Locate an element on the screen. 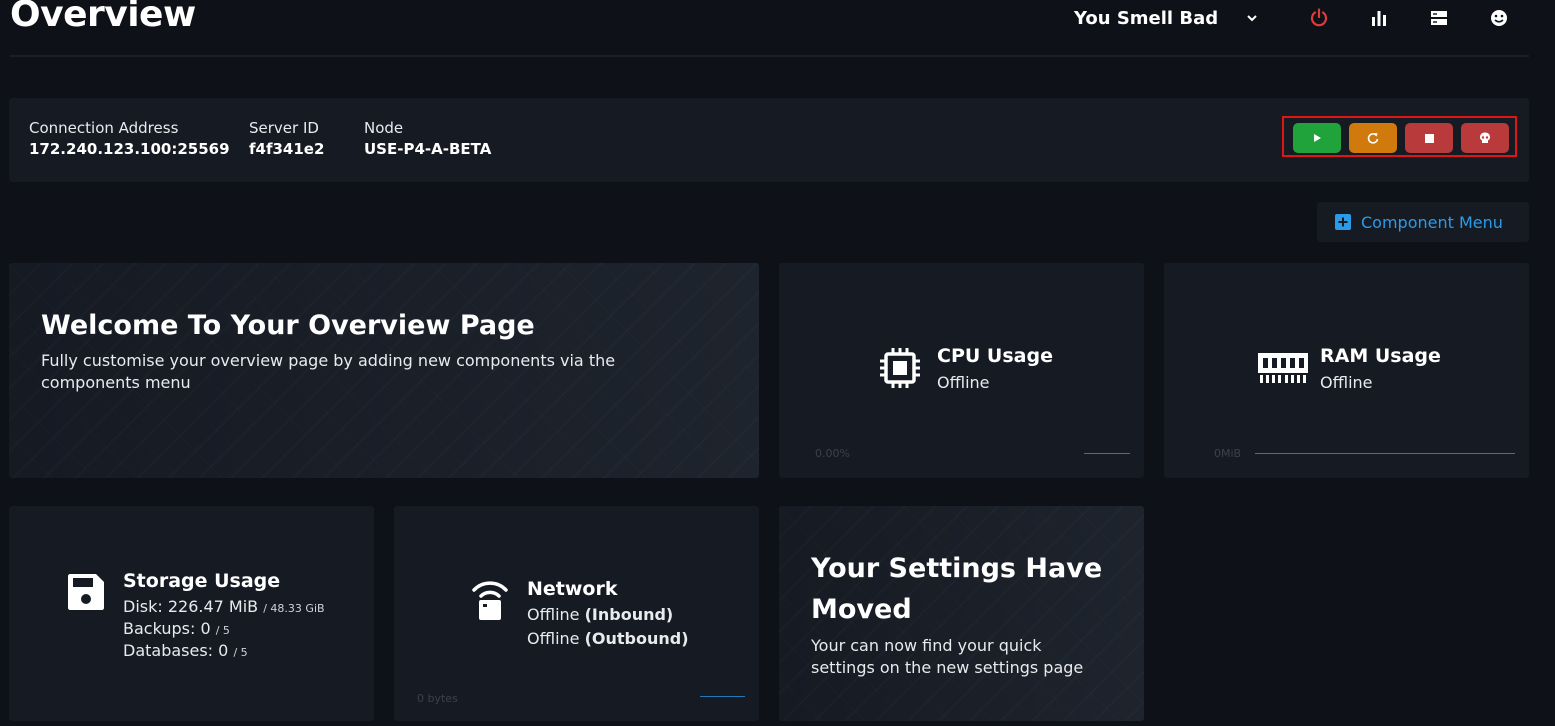 This screenshot has width=1555, height=726. server-id-label: Server ID is located at coordinates (284, 128).